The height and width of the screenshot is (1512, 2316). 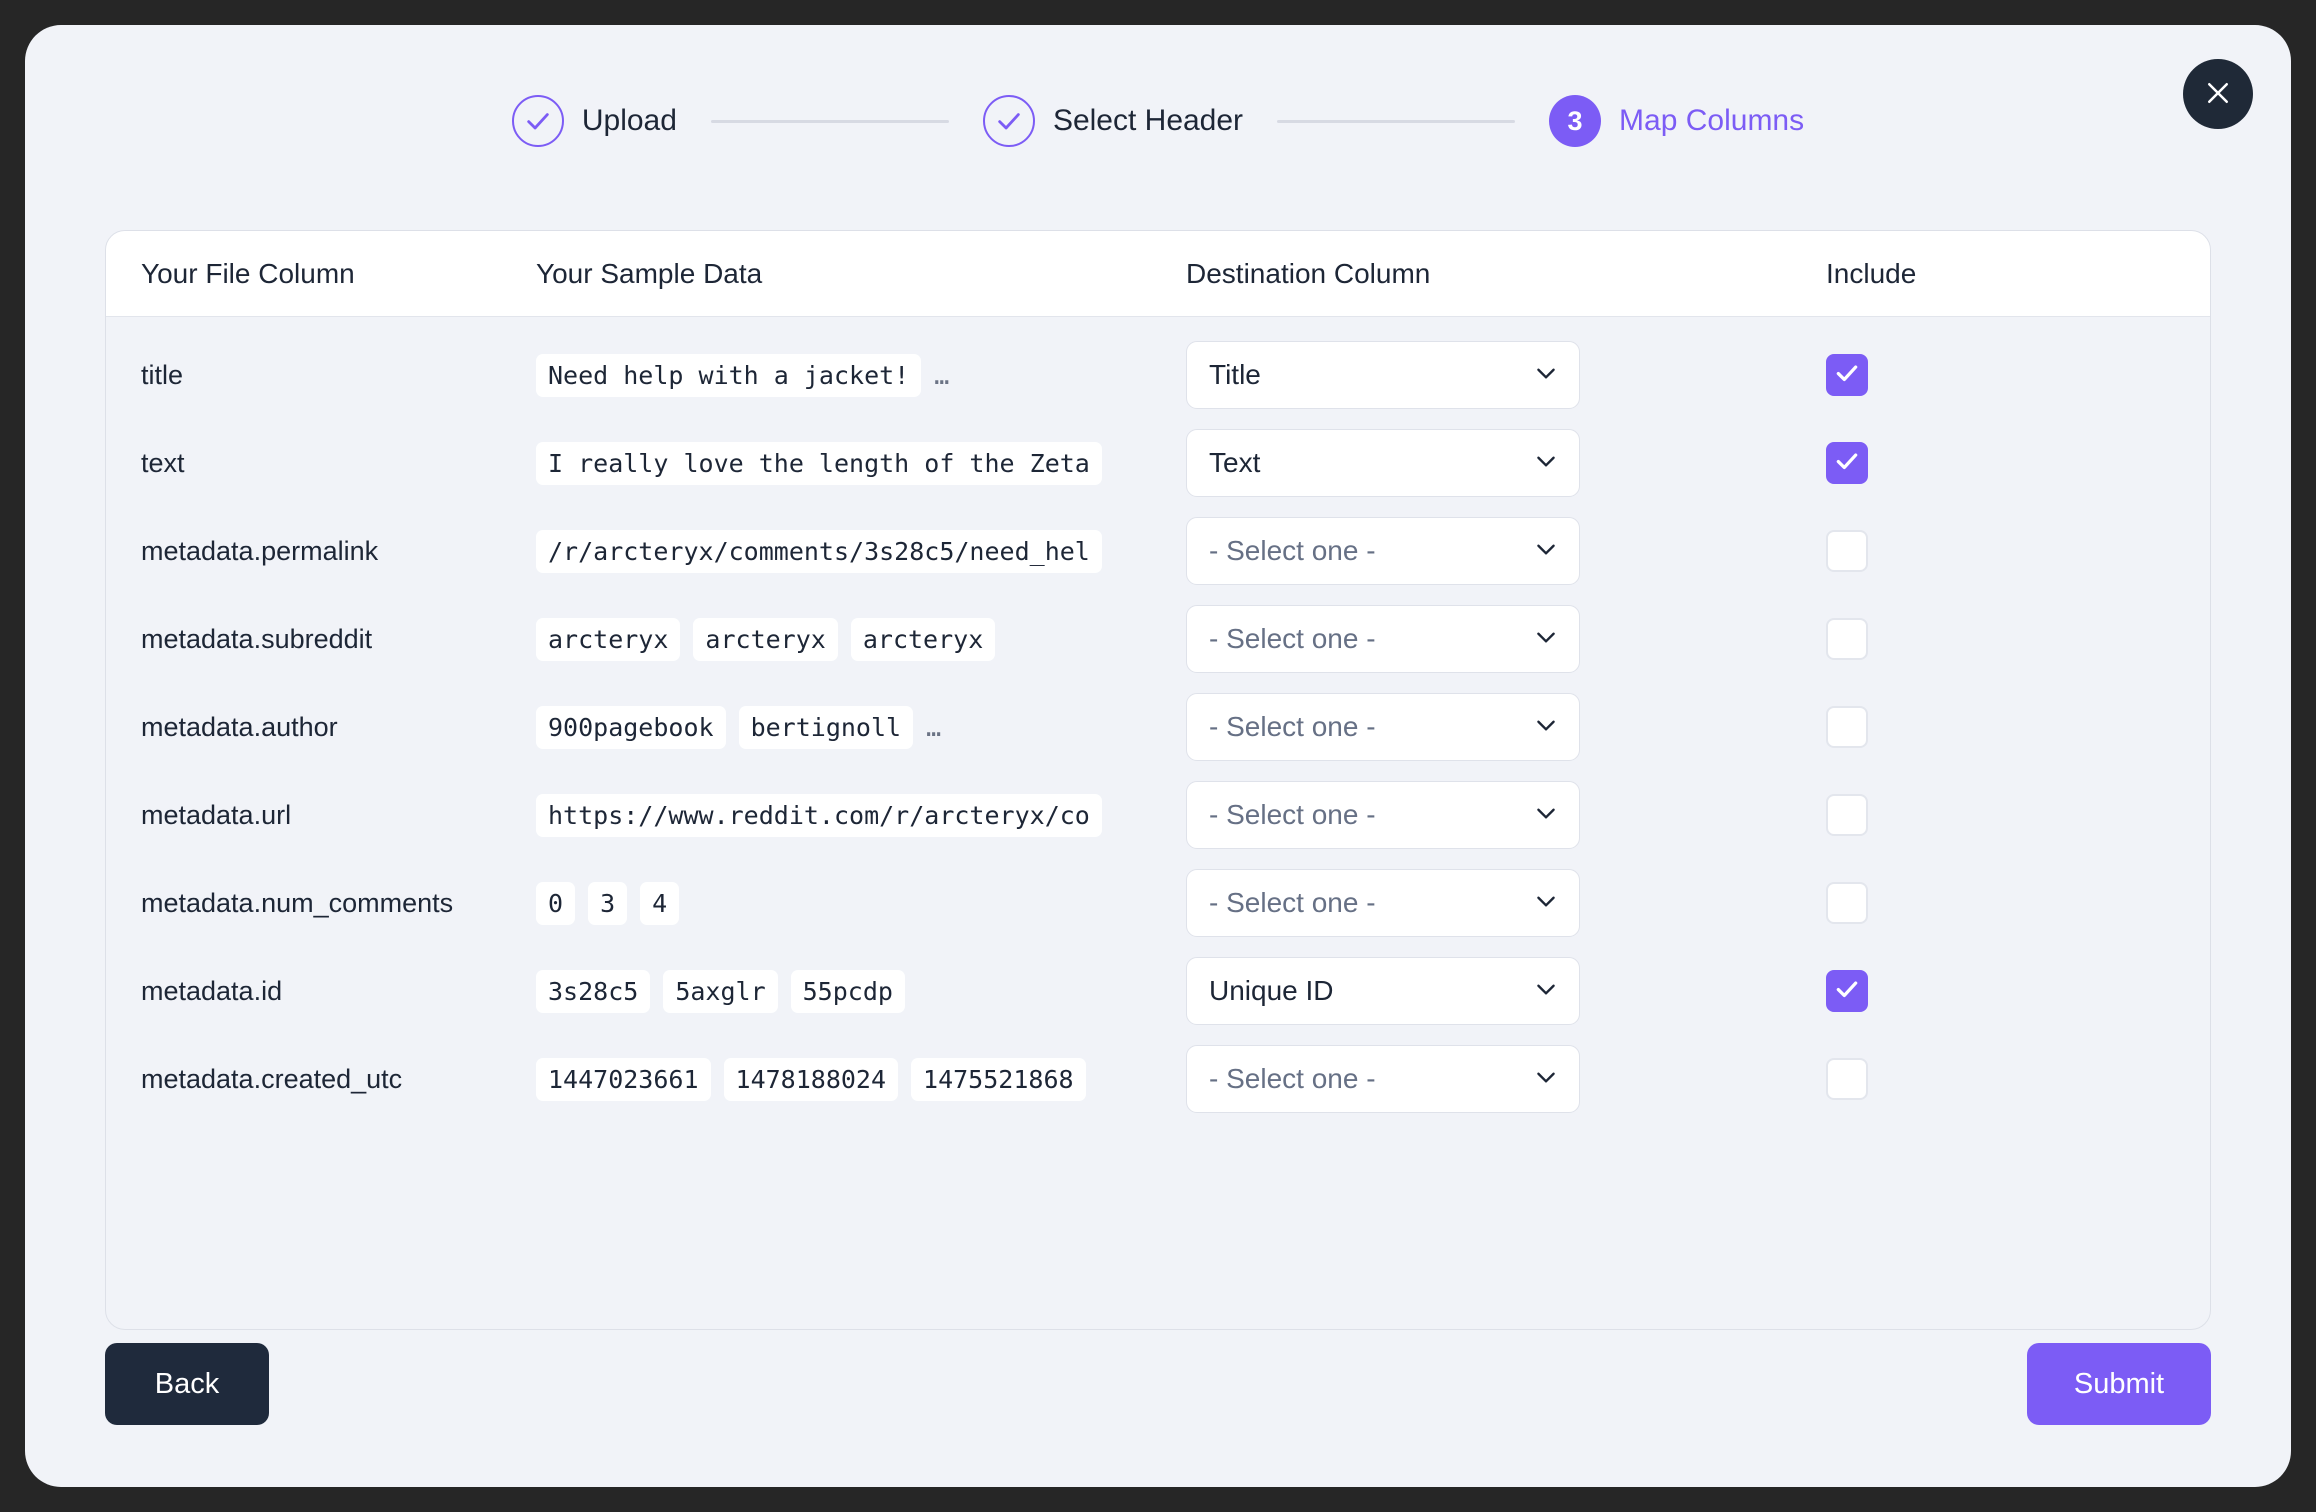 What do you see at coordinates (1271, 990) in the screenshot?
I see `destination-select-value: Unique ID` at bounding box center [1271, 990].